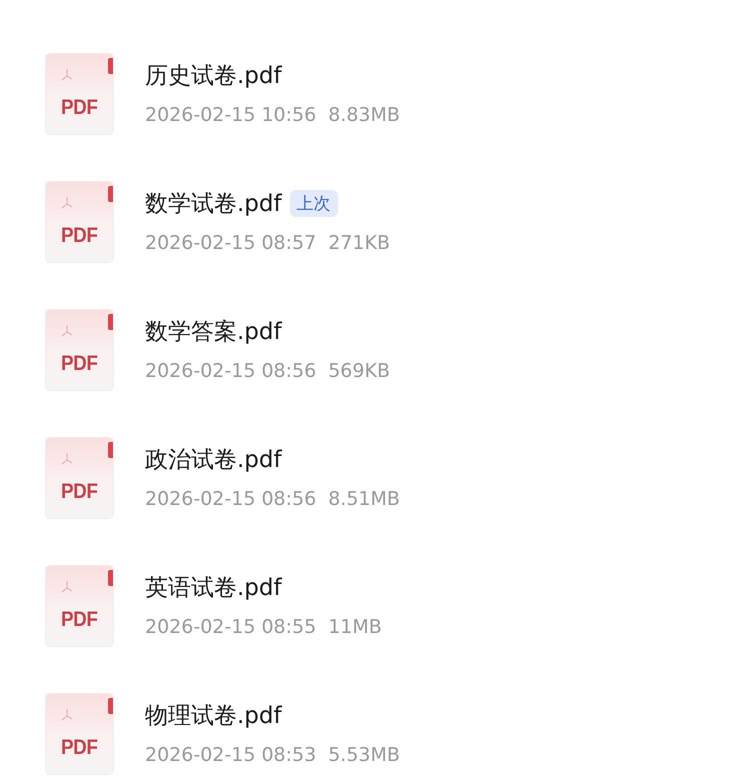  What do you see at coordinates (213, 587) in the screenshot?
I see `file-name: 英语试卷.pdf` at bounding box center [213, 587].